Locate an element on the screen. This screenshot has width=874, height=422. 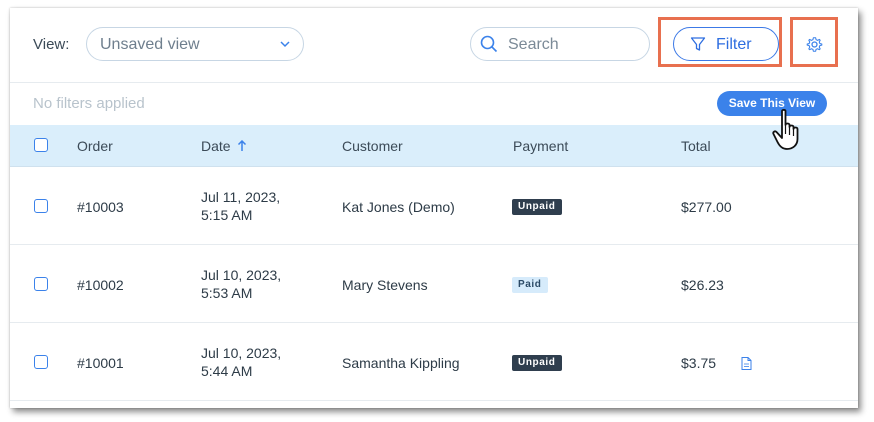
column-header-order: Order is located at coordinates (95, 146).